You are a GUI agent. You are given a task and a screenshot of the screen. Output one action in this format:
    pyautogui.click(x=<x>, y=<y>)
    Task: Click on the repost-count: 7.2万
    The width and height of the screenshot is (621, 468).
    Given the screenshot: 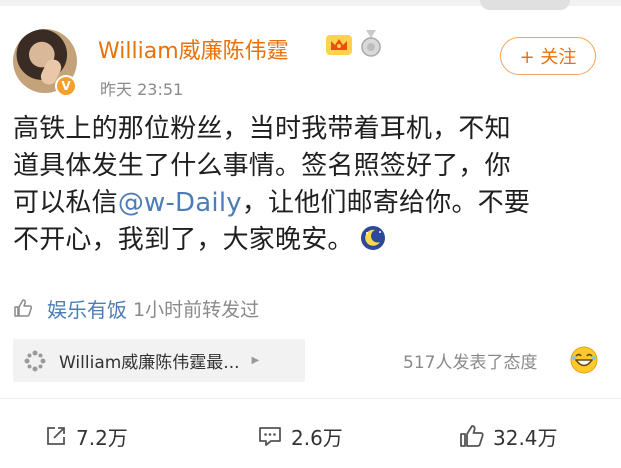 What is the action you would take?
    pyautogui.click(x=102, y=437)
    